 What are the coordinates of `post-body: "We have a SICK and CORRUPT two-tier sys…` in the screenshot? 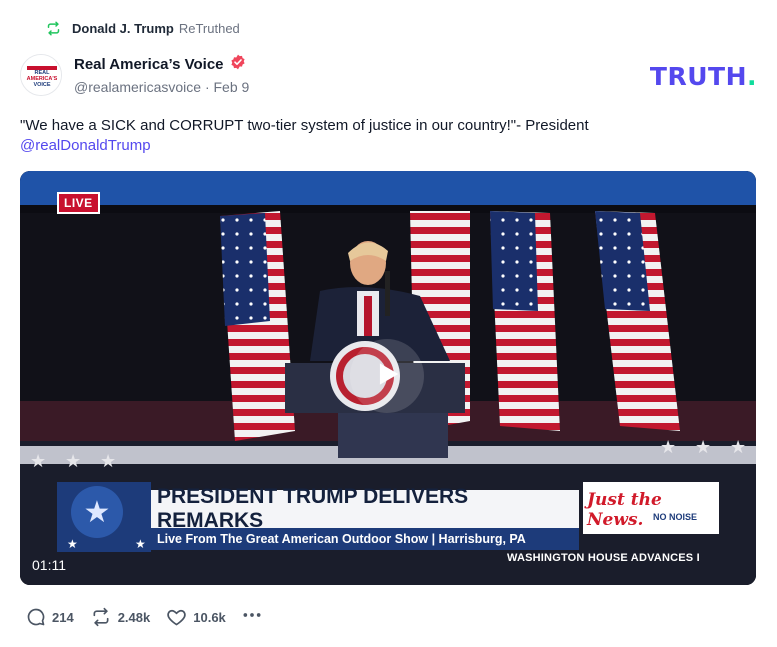 It's located at (370, 136).